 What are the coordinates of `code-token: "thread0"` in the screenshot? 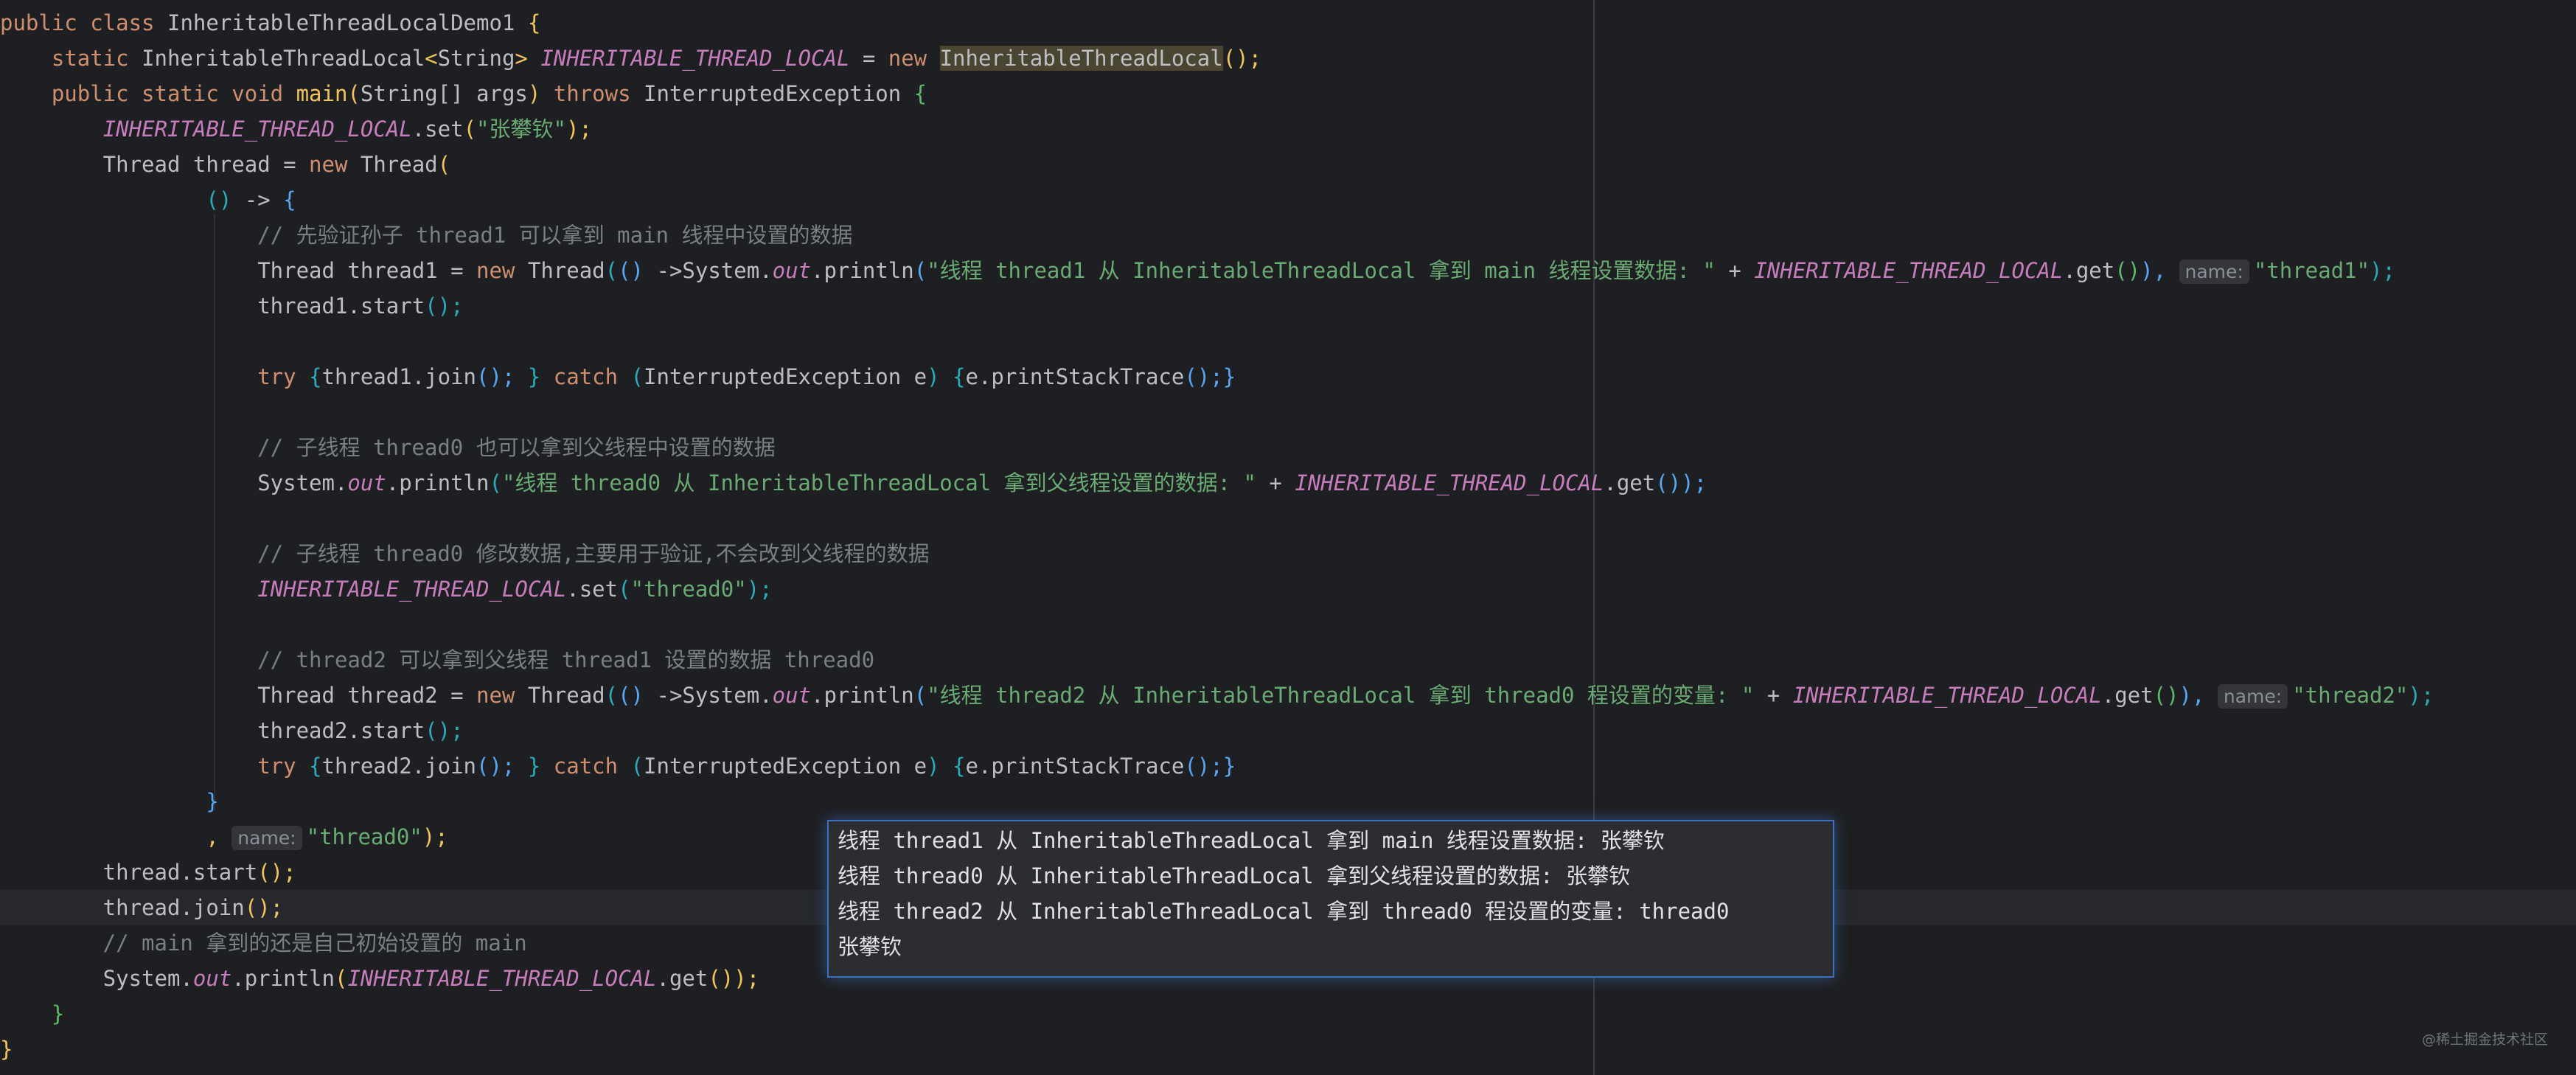 It's located at (364, 836).